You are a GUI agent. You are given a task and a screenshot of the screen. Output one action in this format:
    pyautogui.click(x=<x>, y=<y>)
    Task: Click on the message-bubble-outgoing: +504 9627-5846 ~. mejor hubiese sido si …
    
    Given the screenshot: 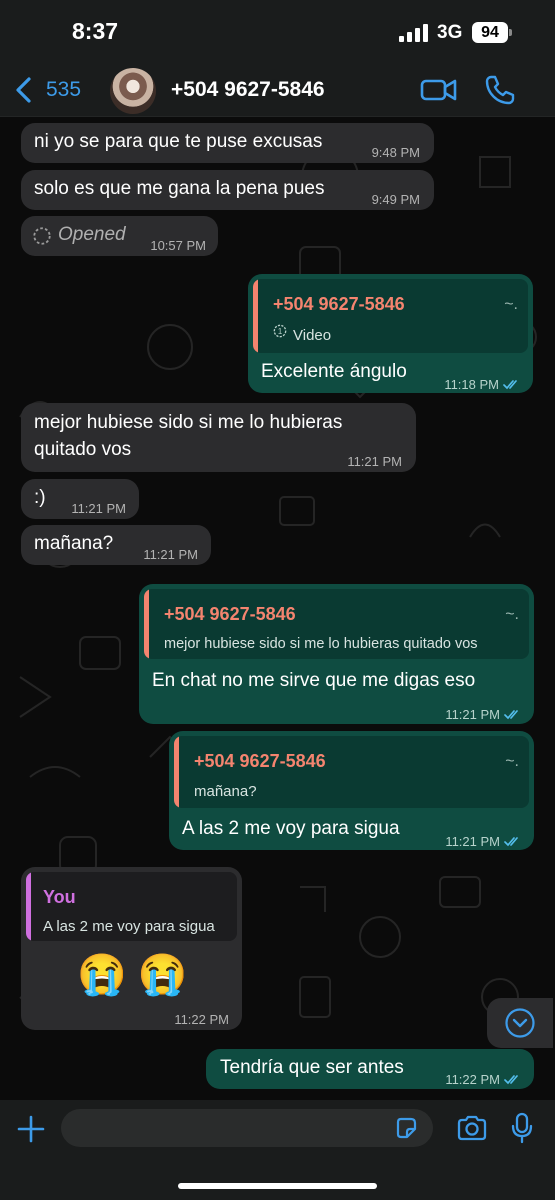 What is the action you would take?
    pyautogui.click(x=336, y=654)
    